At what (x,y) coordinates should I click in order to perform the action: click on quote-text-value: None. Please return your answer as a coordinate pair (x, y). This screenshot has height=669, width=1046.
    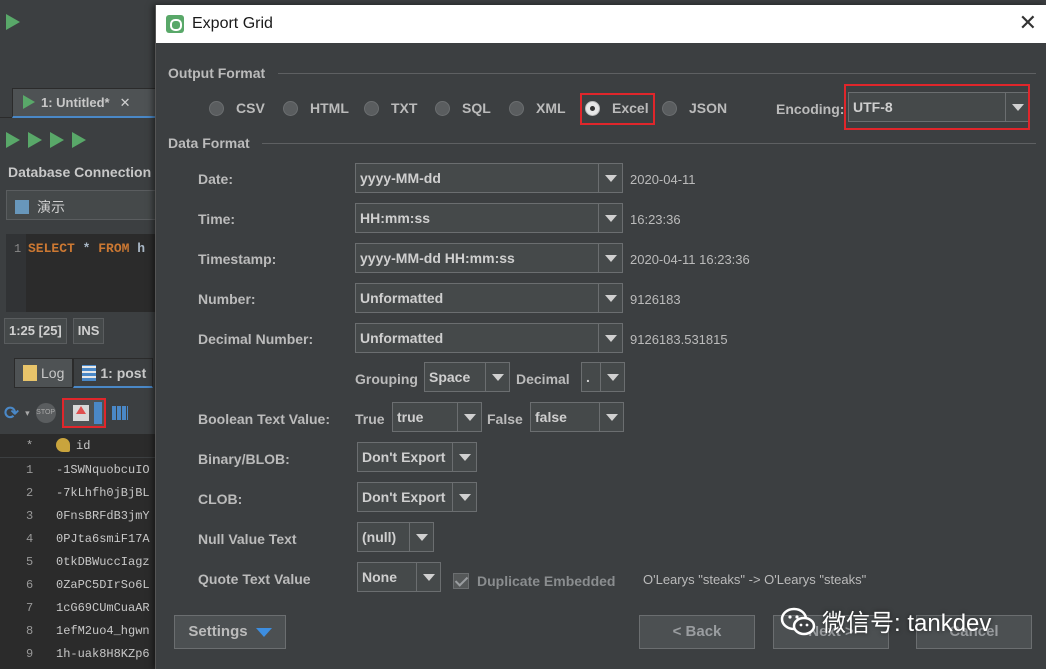
    Looking at the image, I should click on (379, 577).